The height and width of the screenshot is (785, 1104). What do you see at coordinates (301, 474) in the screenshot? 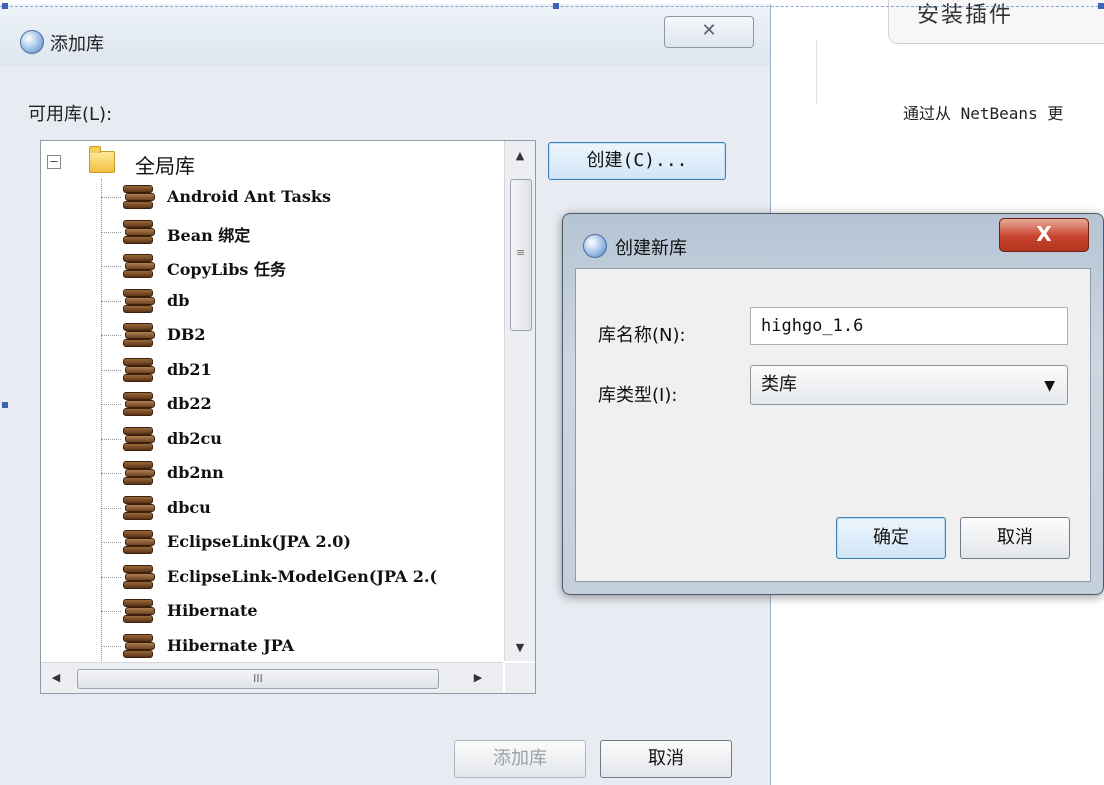
I see `library-item: db2nn` at bounding box center [301, 474].